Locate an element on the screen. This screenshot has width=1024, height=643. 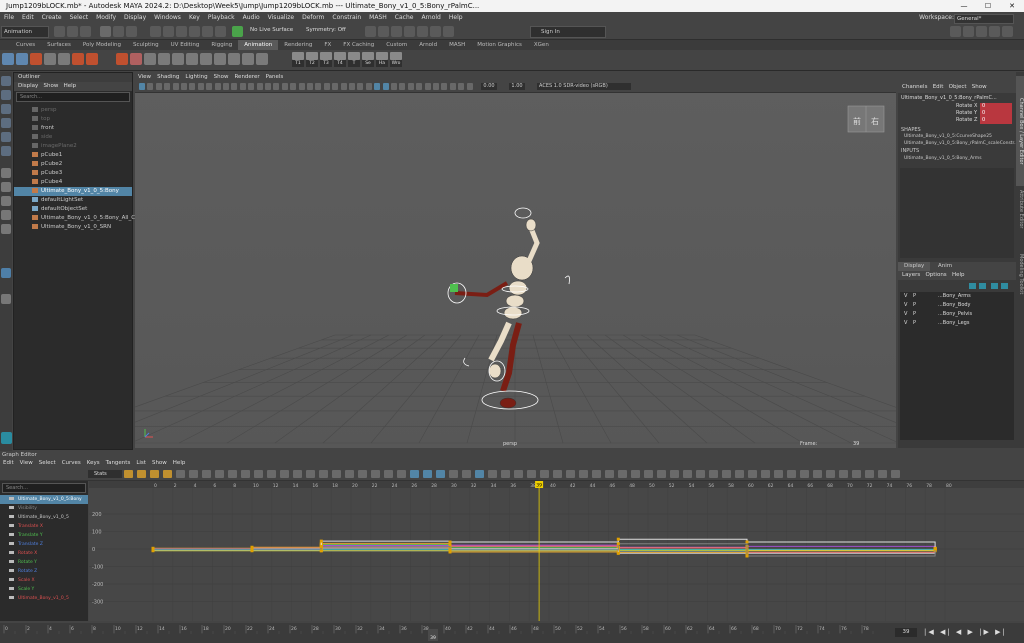
shelf-tab-fx: FX is located at coordinates (327, 45).